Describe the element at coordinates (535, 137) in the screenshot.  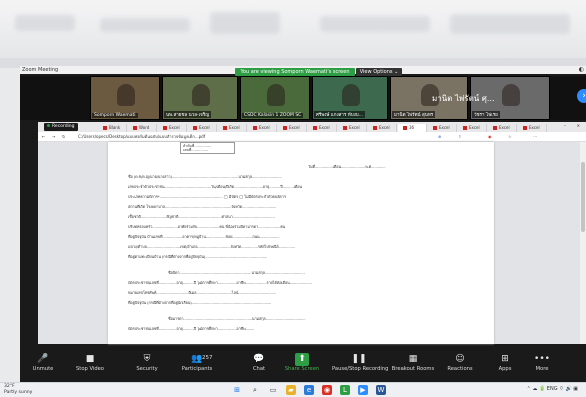
I see `menu-icon: ⋯` at that location.